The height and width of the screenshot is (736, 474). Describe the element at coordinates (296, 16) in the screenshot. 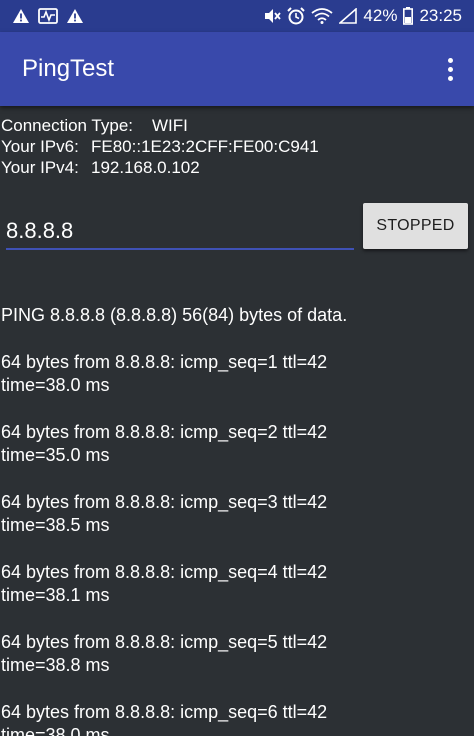

I see `alarm-icon` at that location.